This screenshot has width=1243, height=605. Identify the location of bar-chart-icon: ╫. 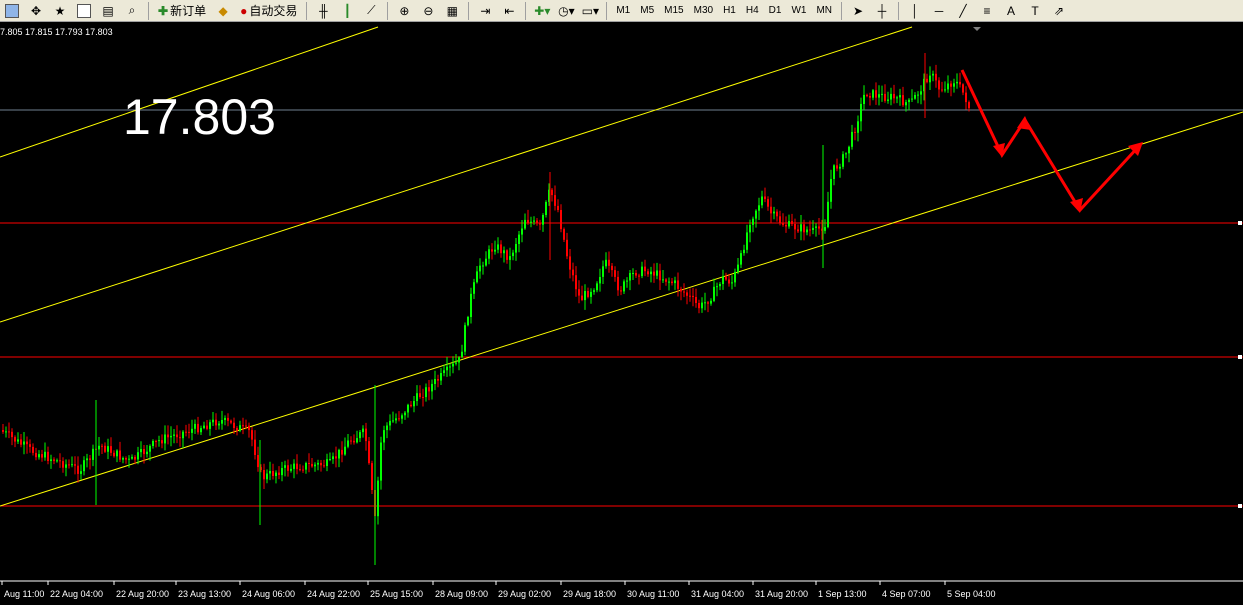
(323, 11).